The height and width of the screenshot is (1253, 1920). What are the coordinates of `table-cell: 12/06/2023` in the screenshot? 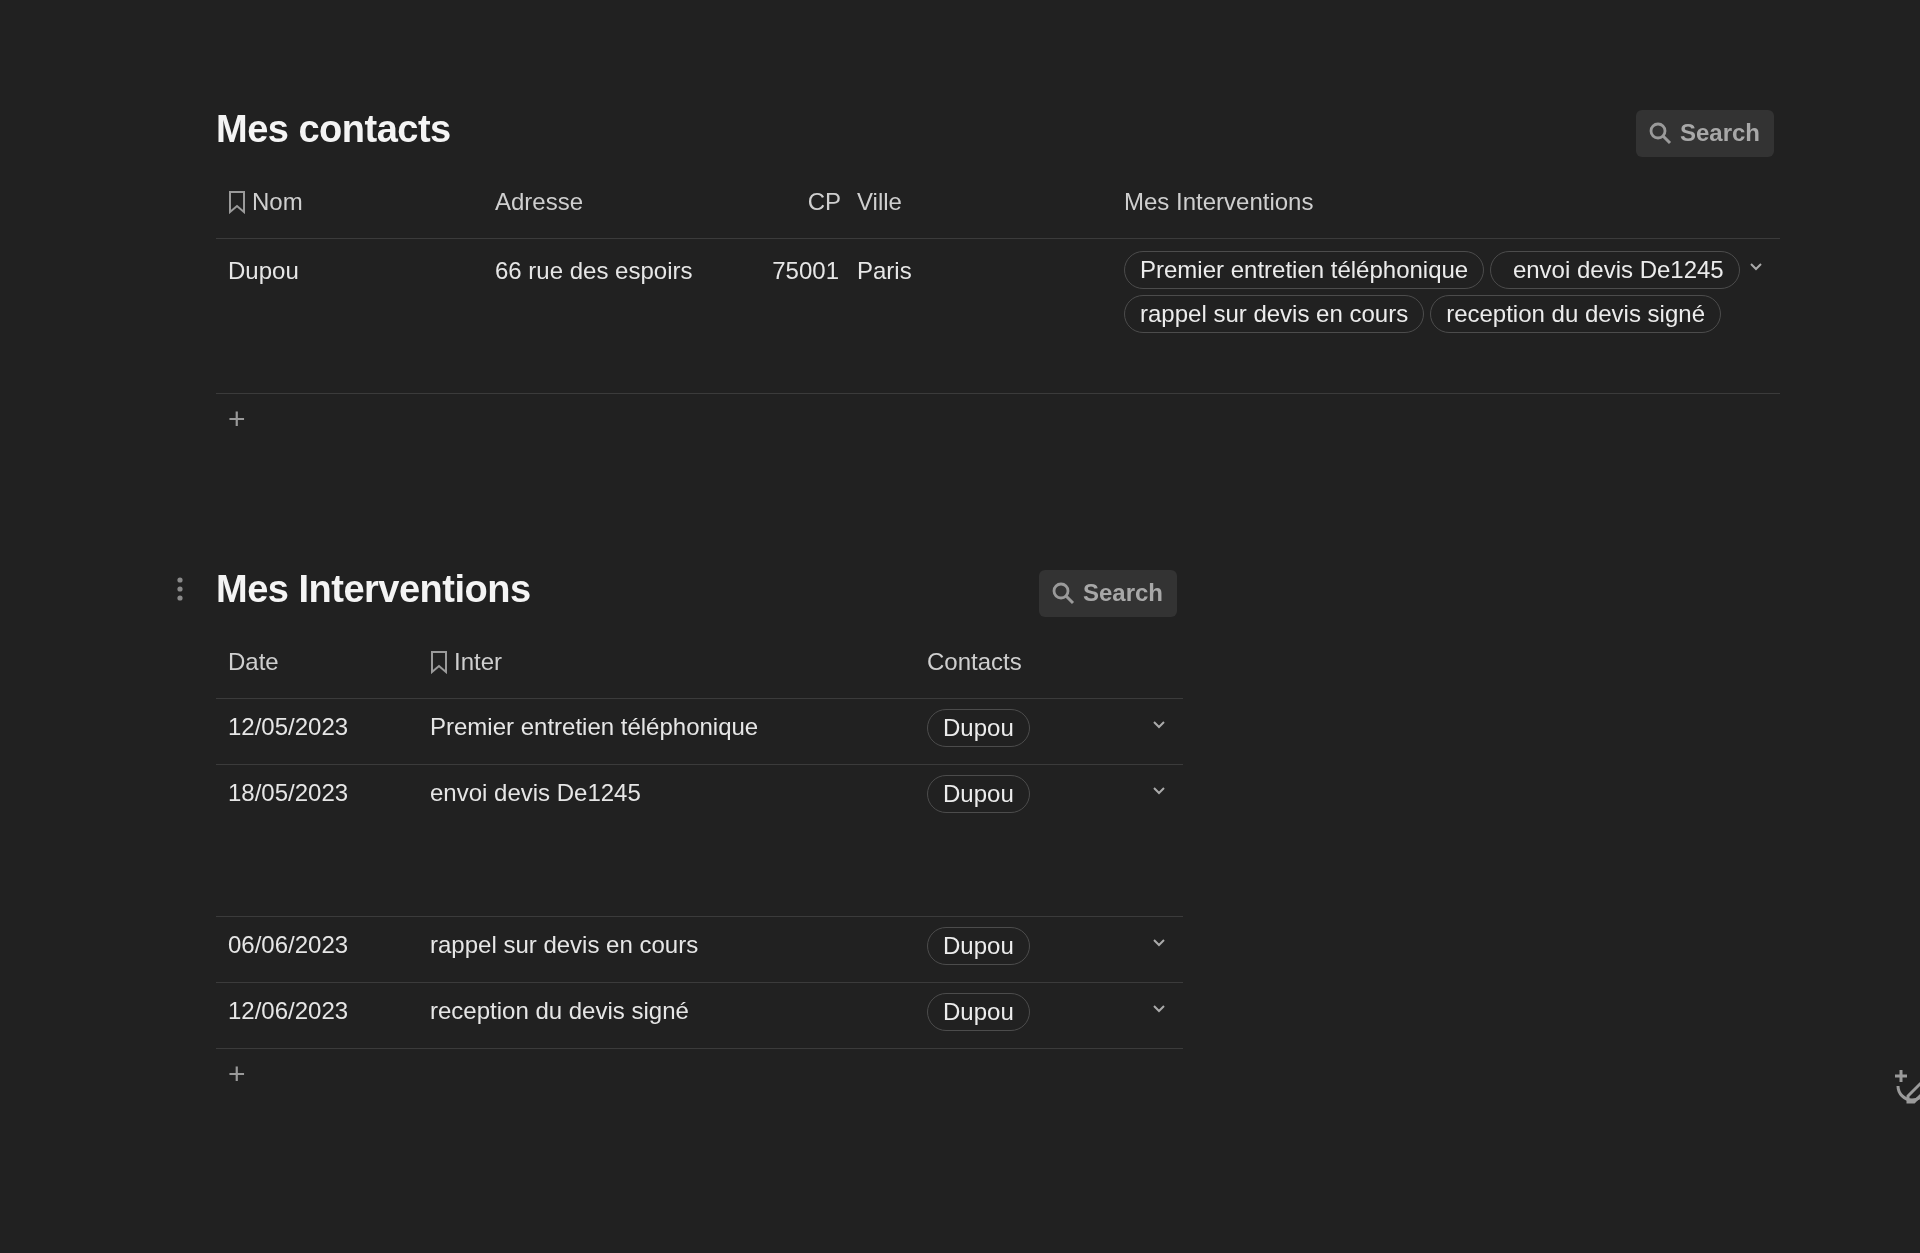 It's located at (288, 1011).